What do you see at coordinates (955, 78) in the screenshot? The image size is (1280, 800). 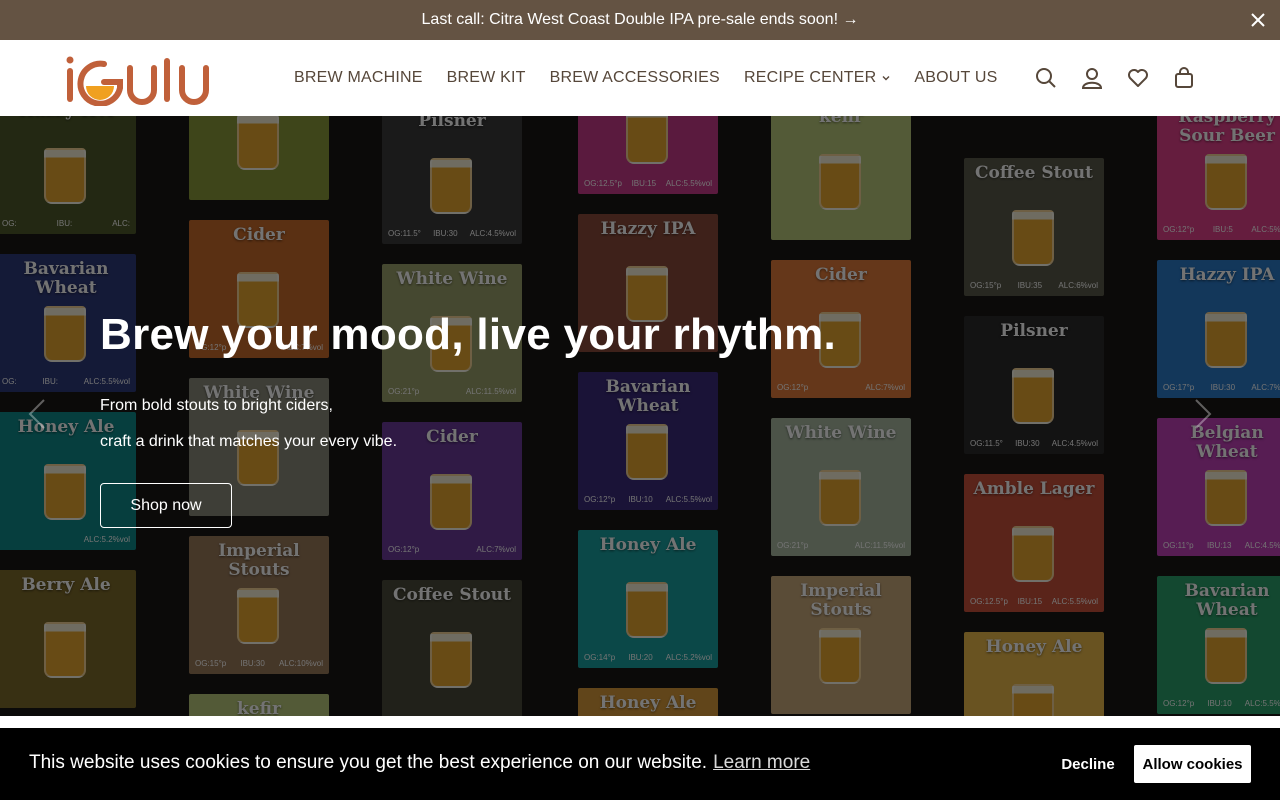 I see `nav-about-us: ABOUT US` at bounding box center [955, 78].